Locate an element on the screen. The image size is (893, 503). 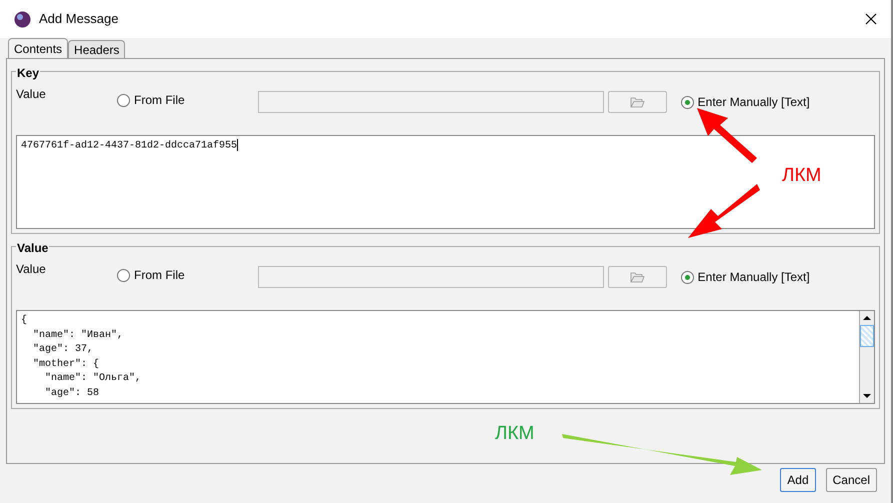
scrollbar is located at coordinates (866, 357).